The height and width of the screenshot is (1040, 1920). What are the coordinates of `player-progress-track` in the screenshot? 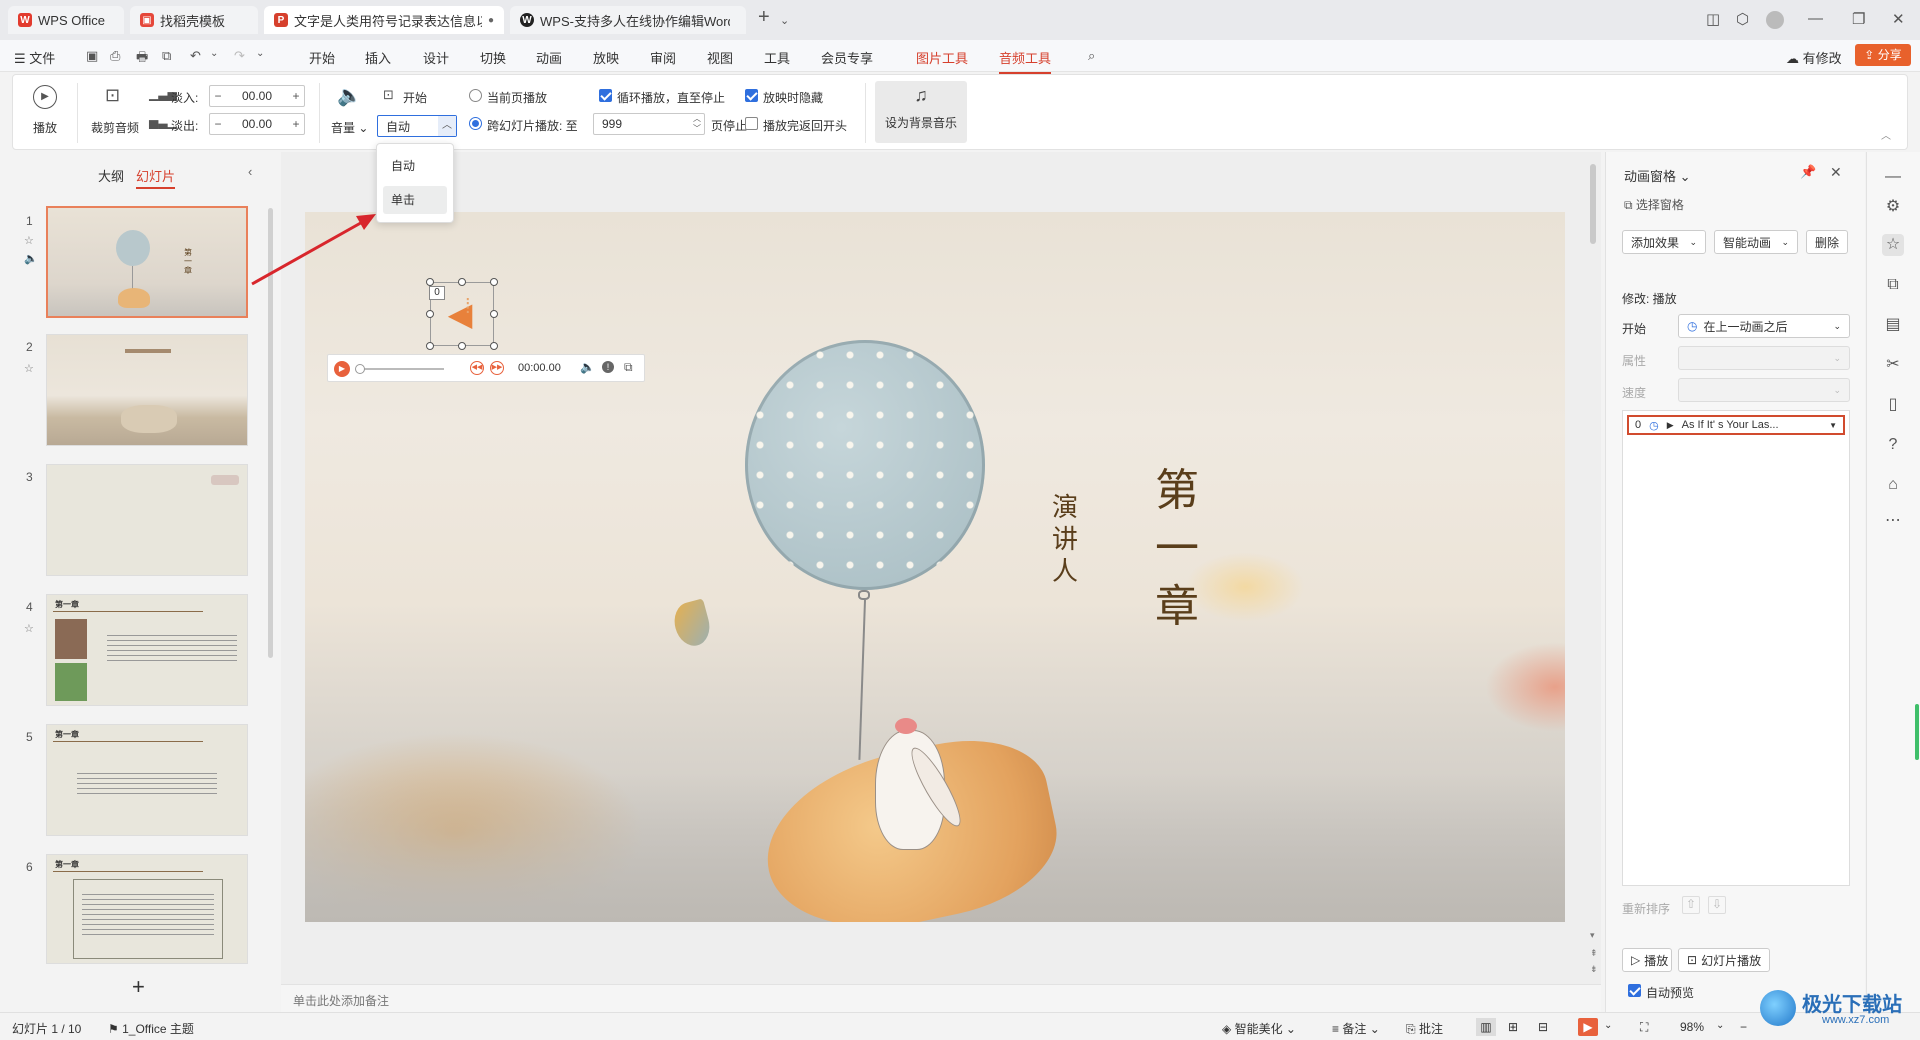 It's located at (400, 369).